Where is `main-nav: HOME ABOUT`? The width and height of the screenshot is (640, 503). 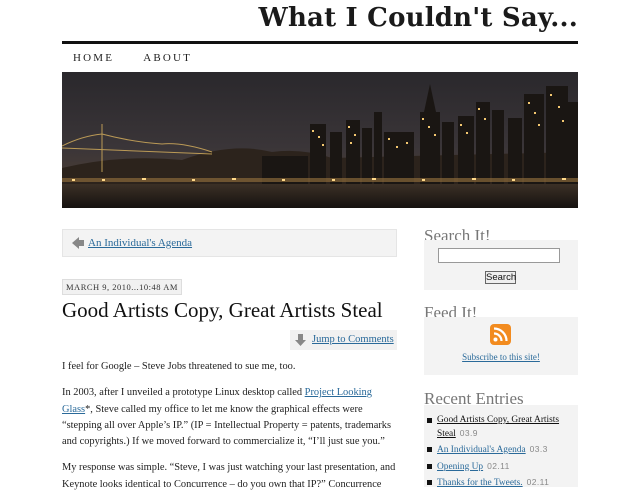
main-nav: HOME ABOUT is located at coordinates (136, 58).